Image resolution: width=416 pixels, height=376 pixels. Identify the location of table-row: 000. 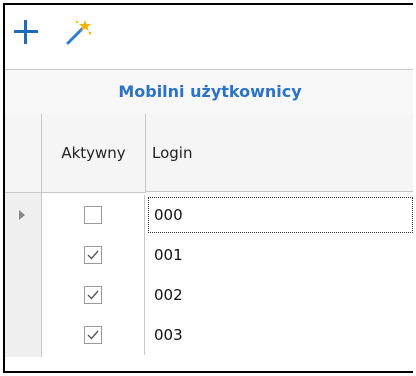
(227, 215).